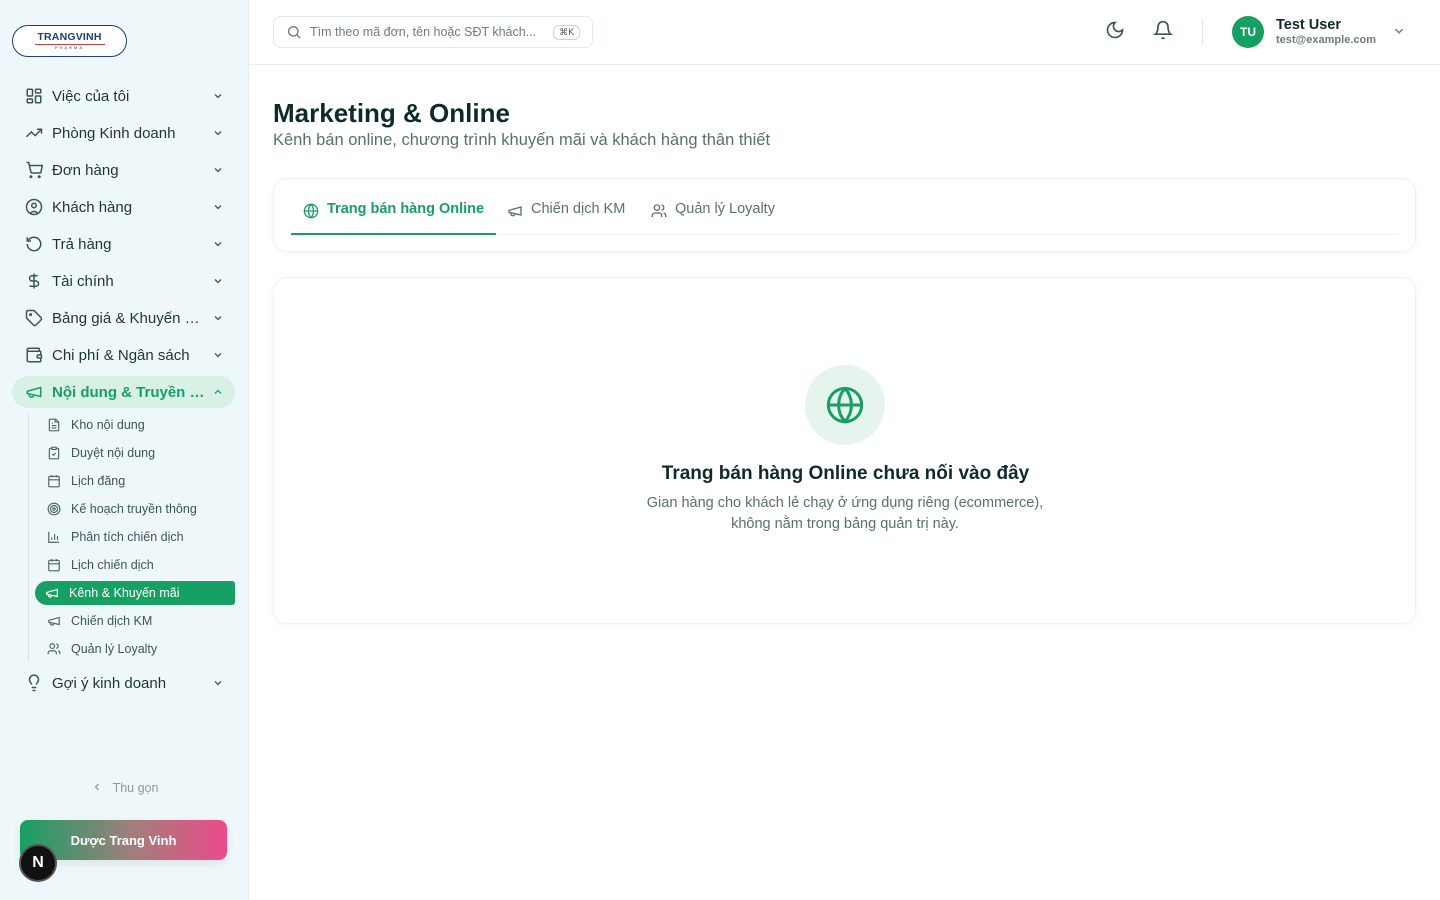 The height and width of the screenshot is (900, 1440). What do you see at coordinates (1308, 25) in the screenshot?
I see `user-name: Test User` at bounding box center [1308, 25].